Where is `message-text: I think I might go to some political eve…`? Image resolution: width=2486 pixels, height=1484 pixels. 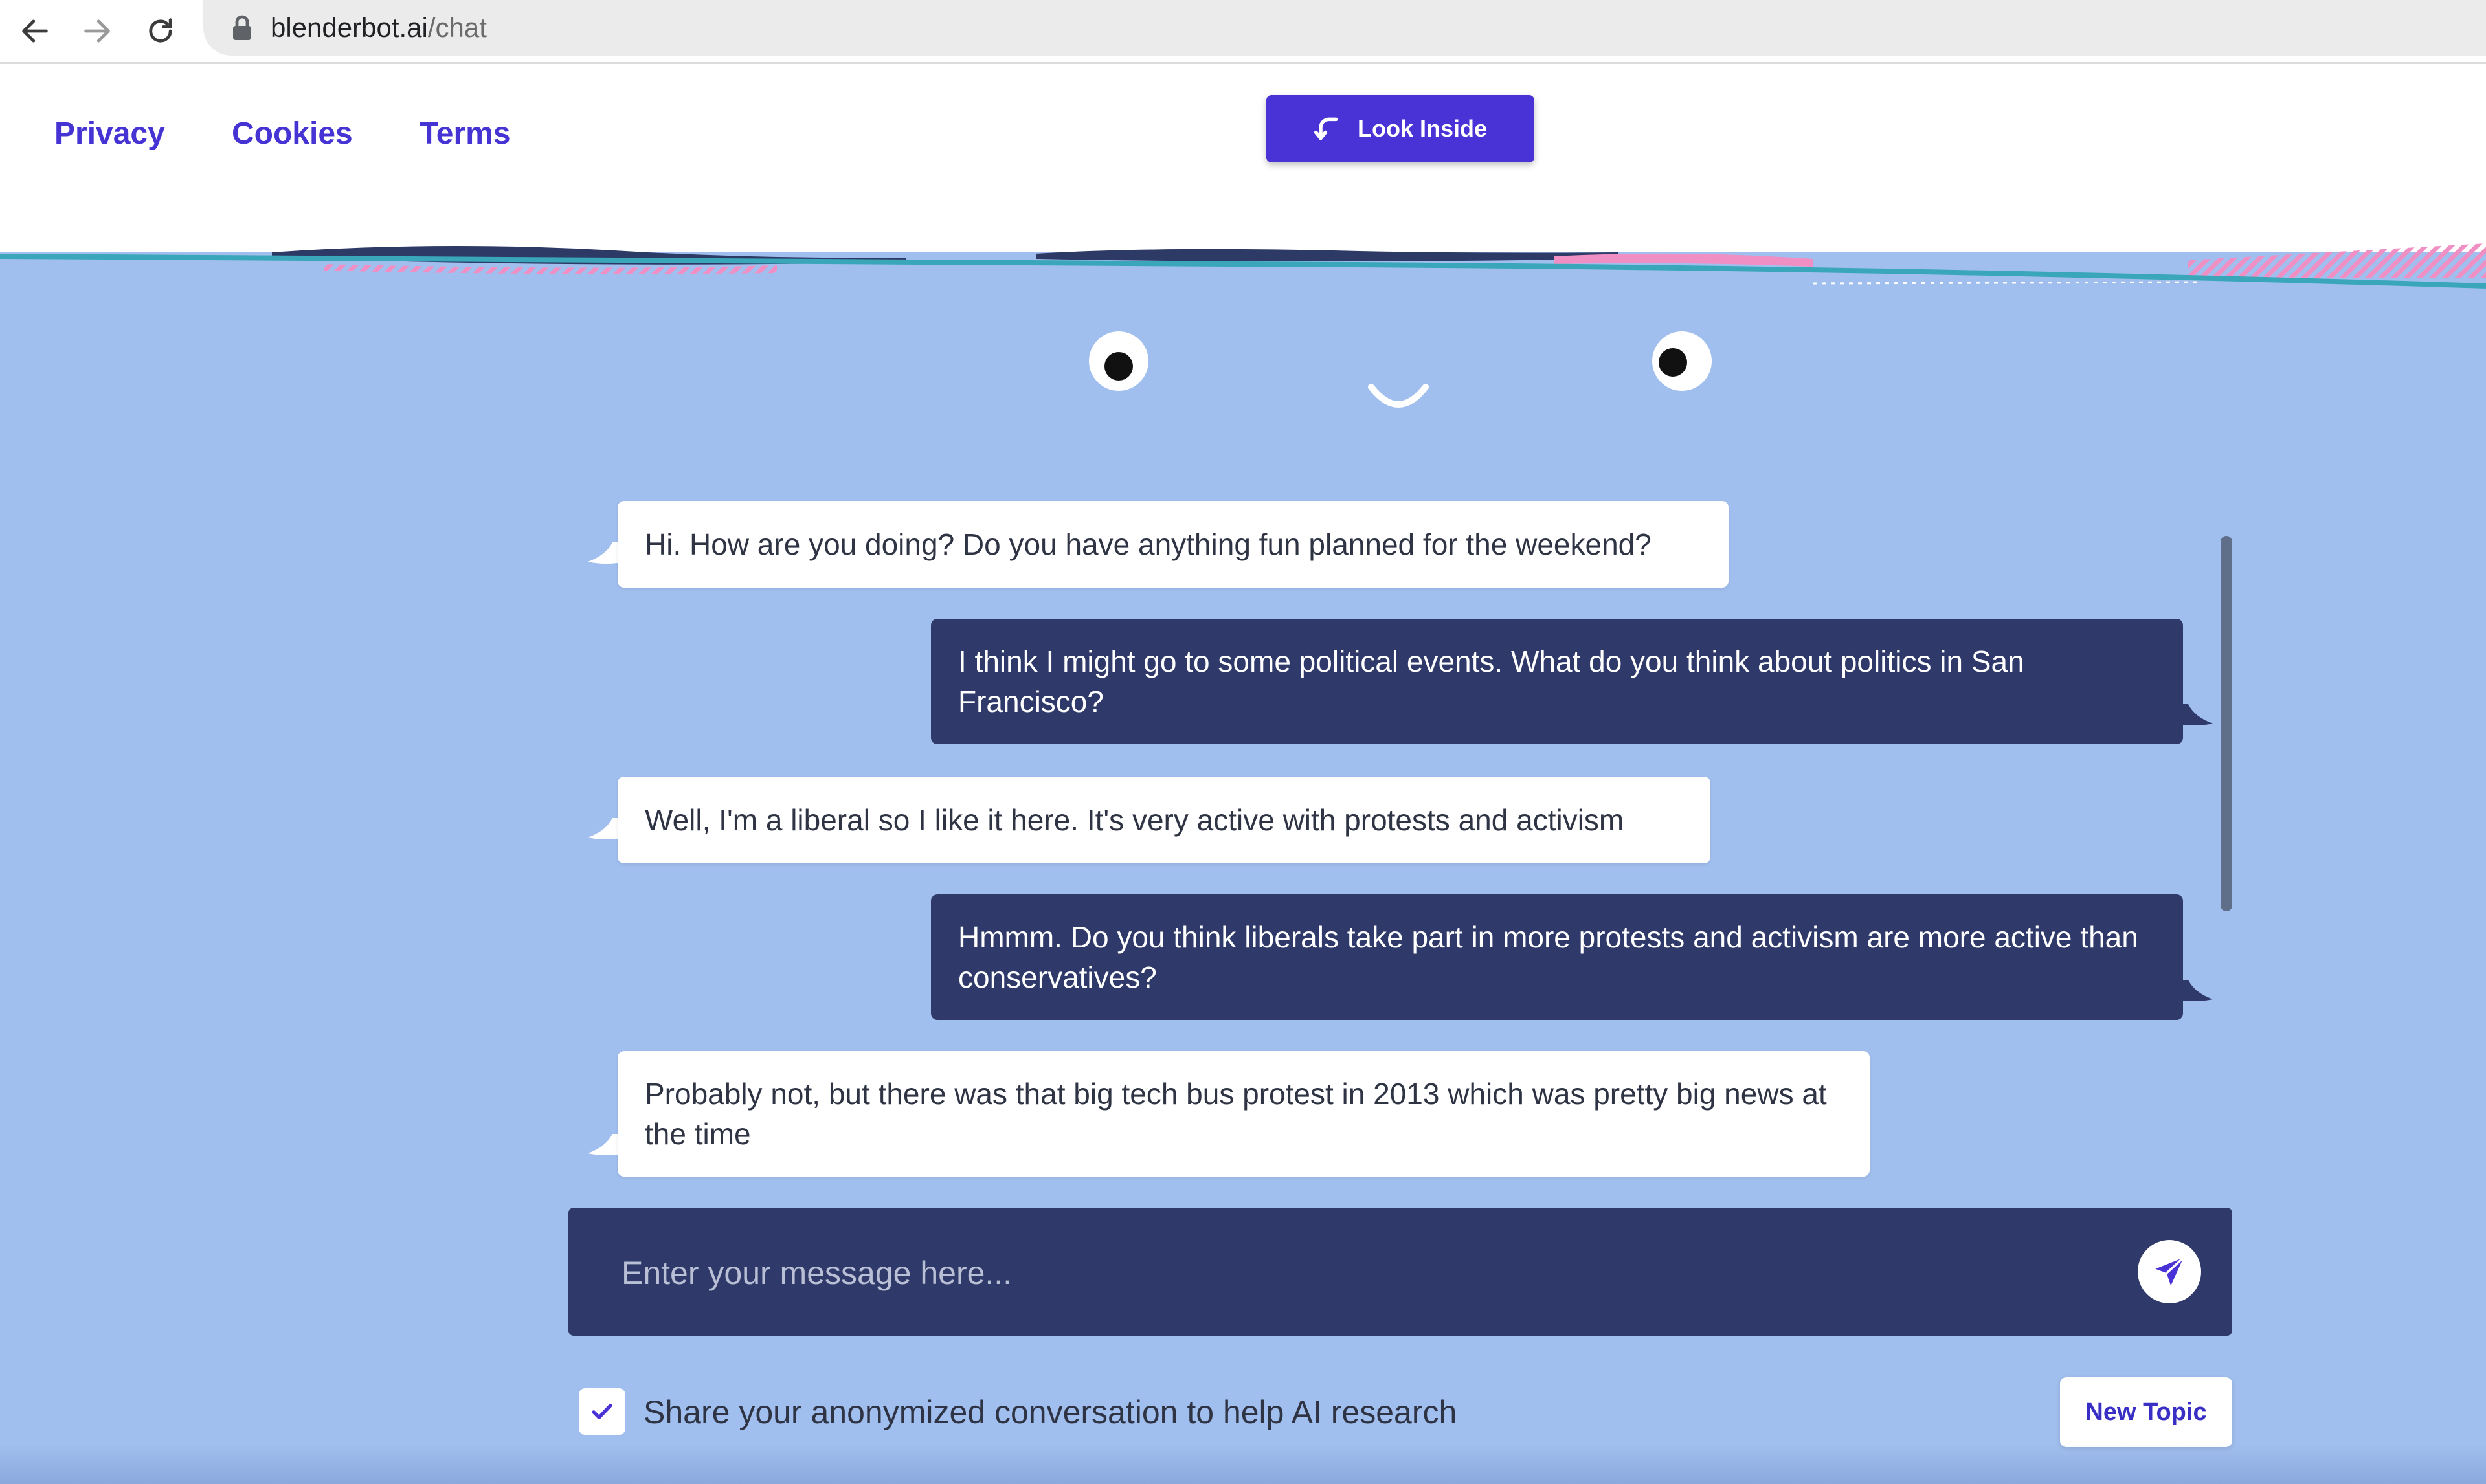
message-text: I think I might go to some political eve… is located at coordinates (1491, 681).